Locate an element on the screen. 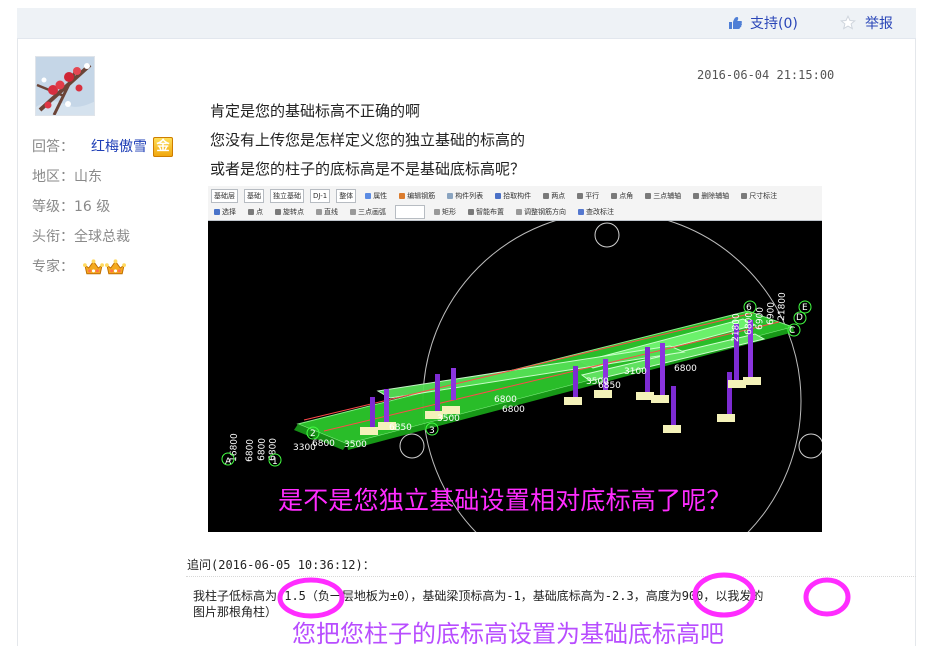 Image resolution: width=951 pixels, height=646 pixels. toolbar-label: 矩形 is located at coordinates (449, 212).